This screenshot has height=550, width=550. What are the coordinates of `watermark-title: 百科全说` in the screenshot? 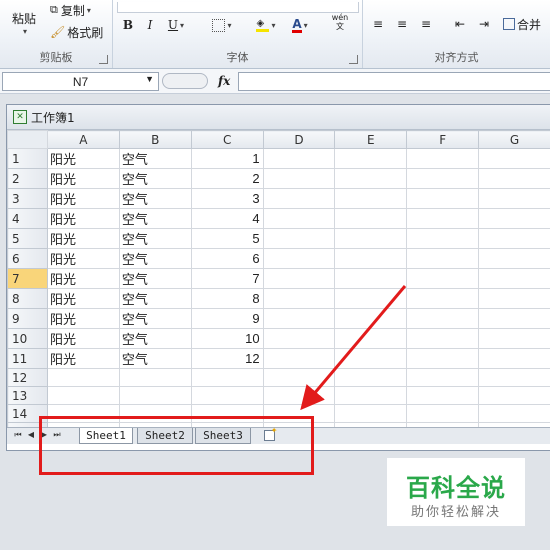 It's located at (456, 488).